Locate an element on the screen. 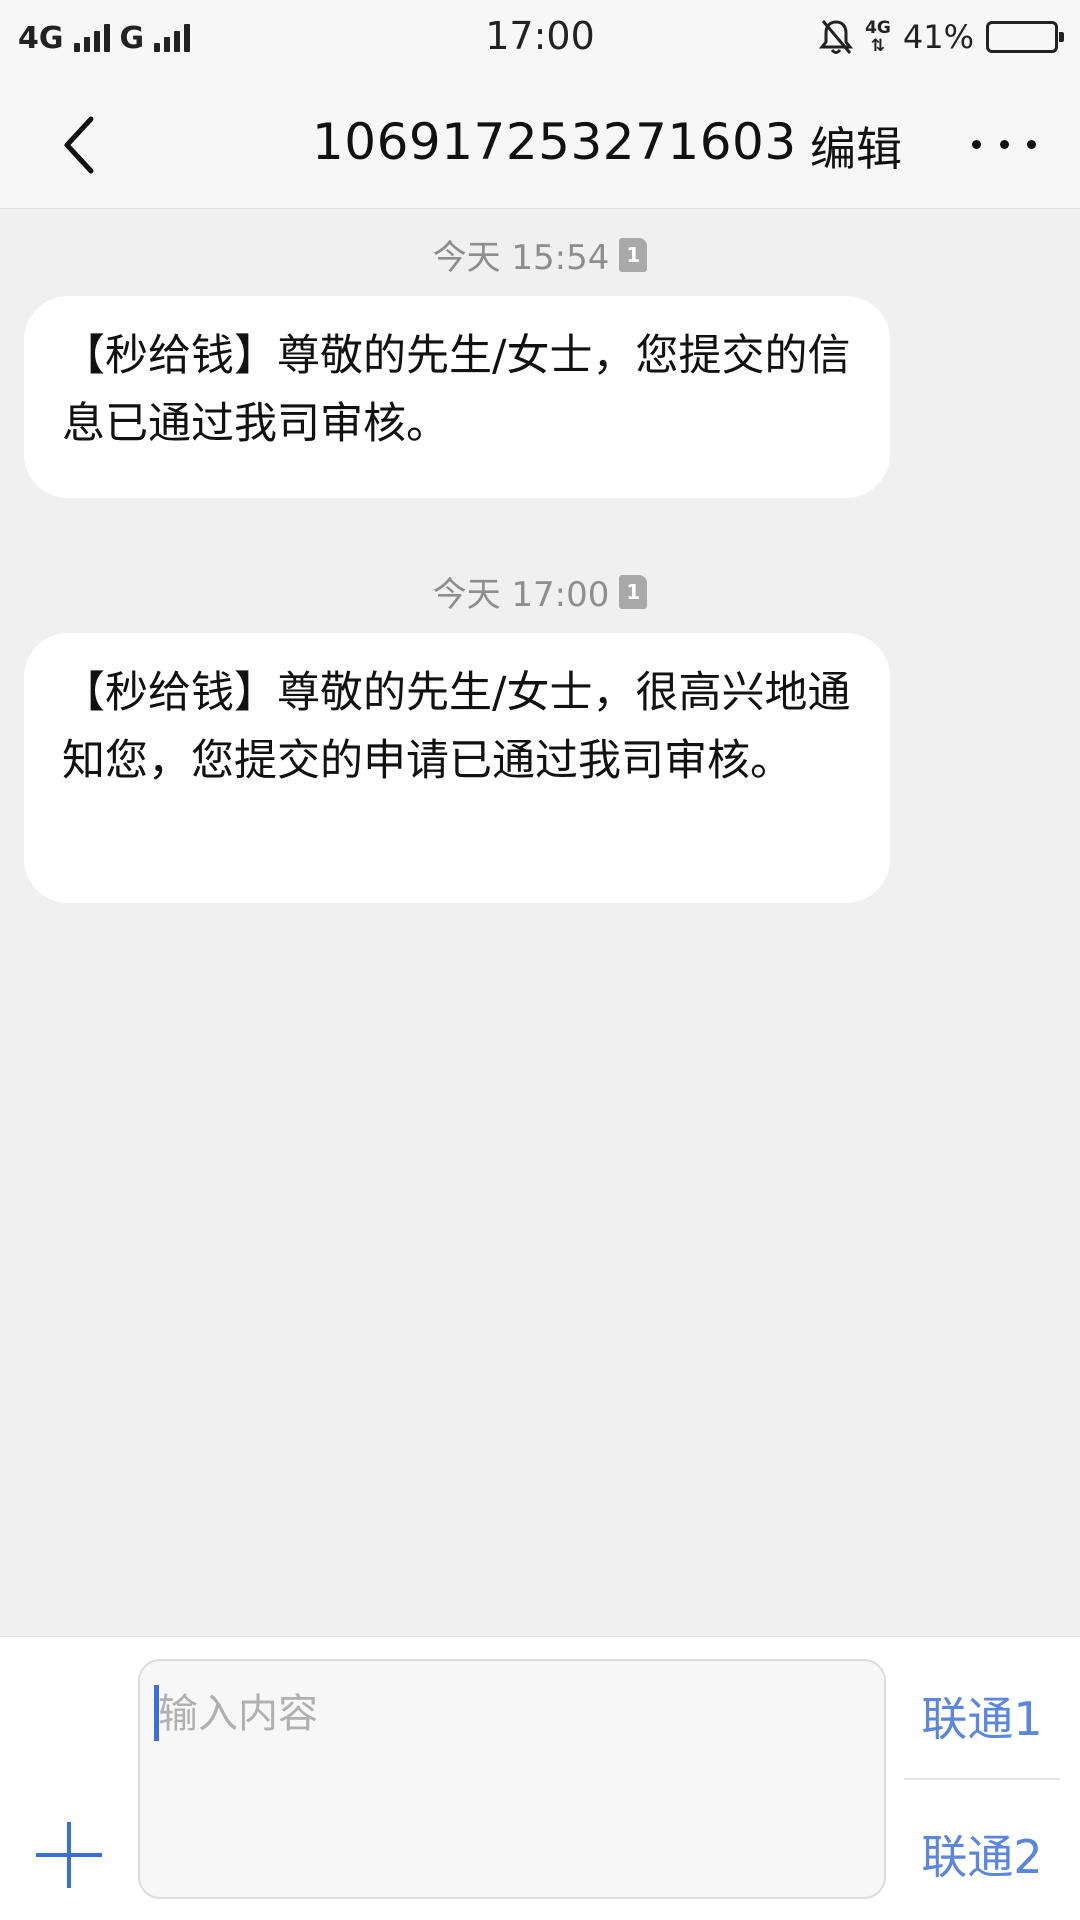 The width and height of the screenshot is (1080, 1920). divider is located at coordinates (982, 1779).